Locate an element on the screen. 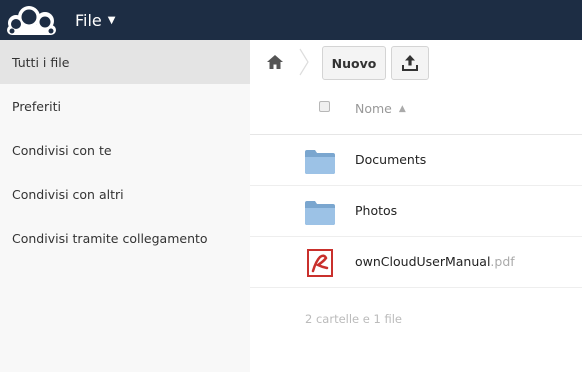 This screenshot has width=582, height=372. file-row-owncloud-user-manual: ownCloudUserManual.pdf is located at coordinates (416, 262).